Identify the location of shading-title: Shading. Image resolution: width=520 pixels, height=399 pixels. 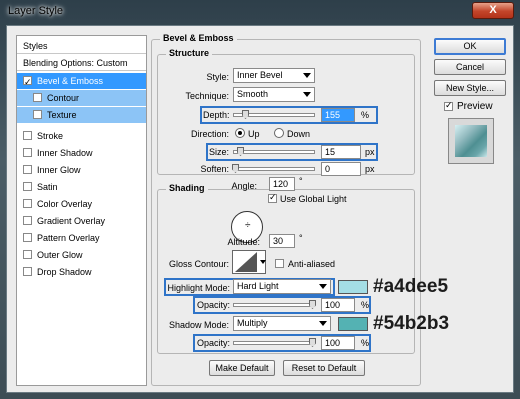
(187, 188).